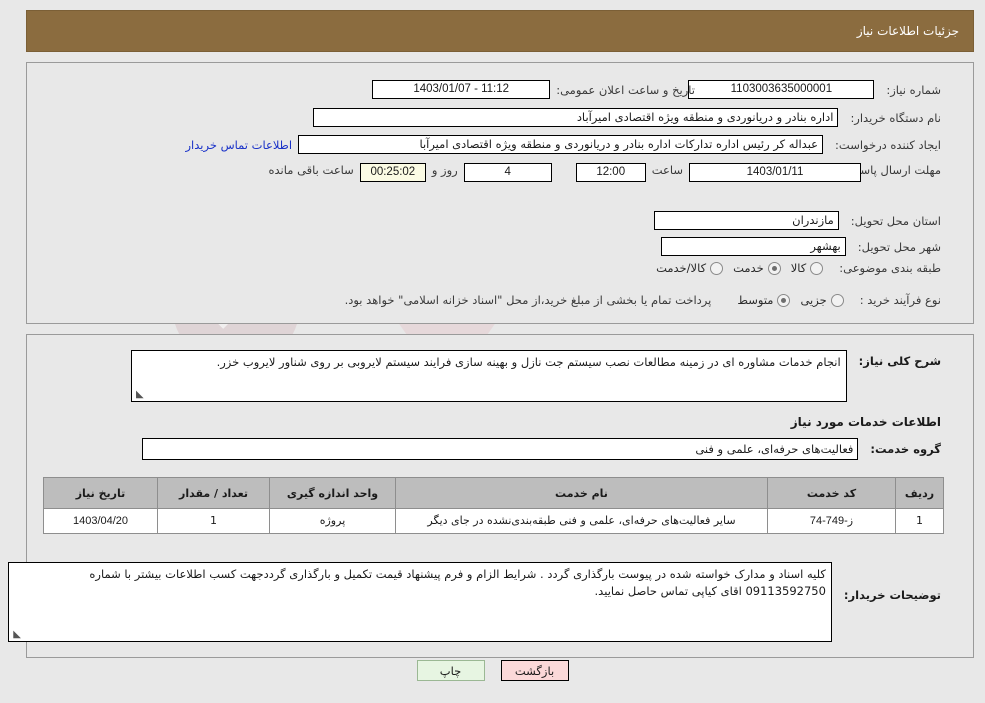 The image size is (985, 703). Describe the element at coordinates (444, 170) in the screenshot. I see `days-label: روز و` at that location.